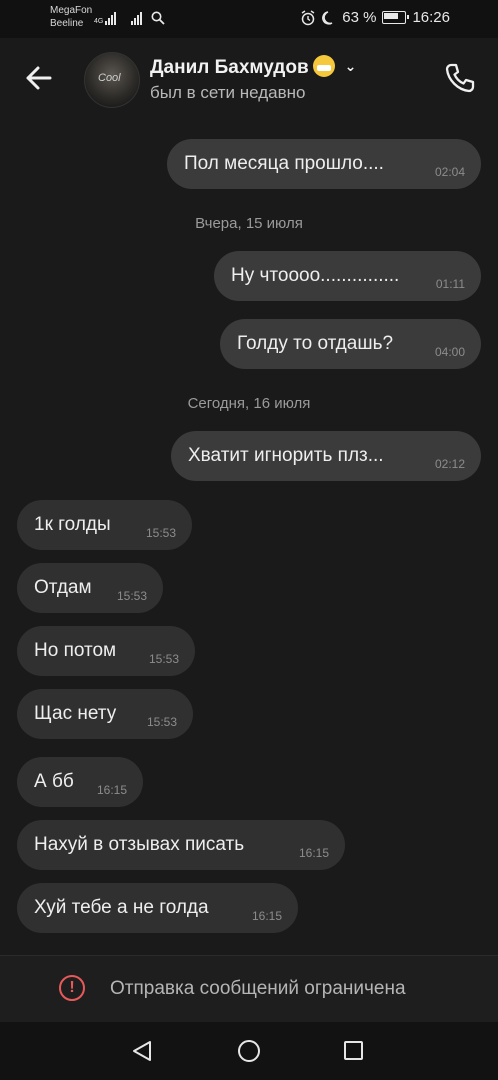 Image resolution: width=498 pixels, height=1080 pixels. What do you see at coordinates (105, 18) in the screenshot?
I see `signal-icon-1: 4G` at bounding box center [105, 18].